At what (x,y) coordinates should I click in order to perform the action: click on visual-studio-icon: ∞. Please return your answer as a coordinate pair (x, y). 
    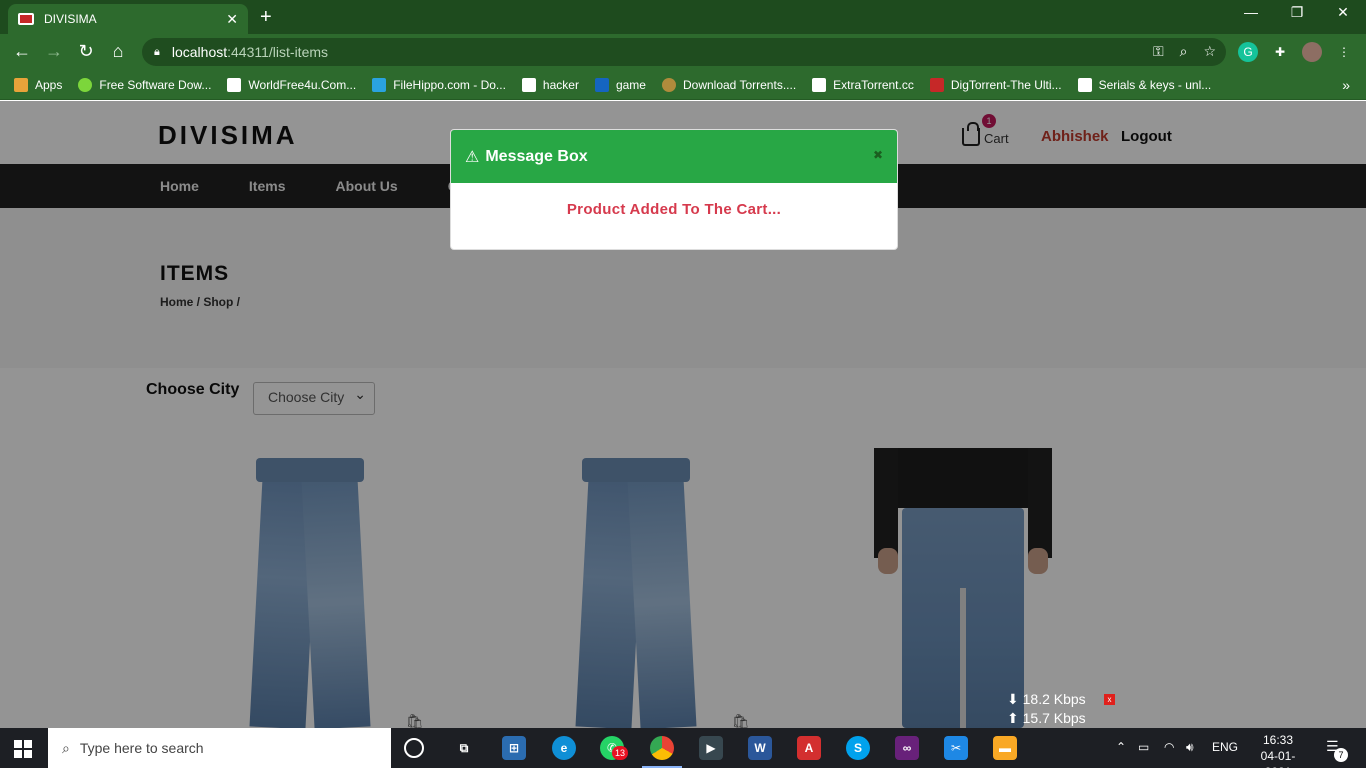
    Looking at the image, I should click on (907, 748).